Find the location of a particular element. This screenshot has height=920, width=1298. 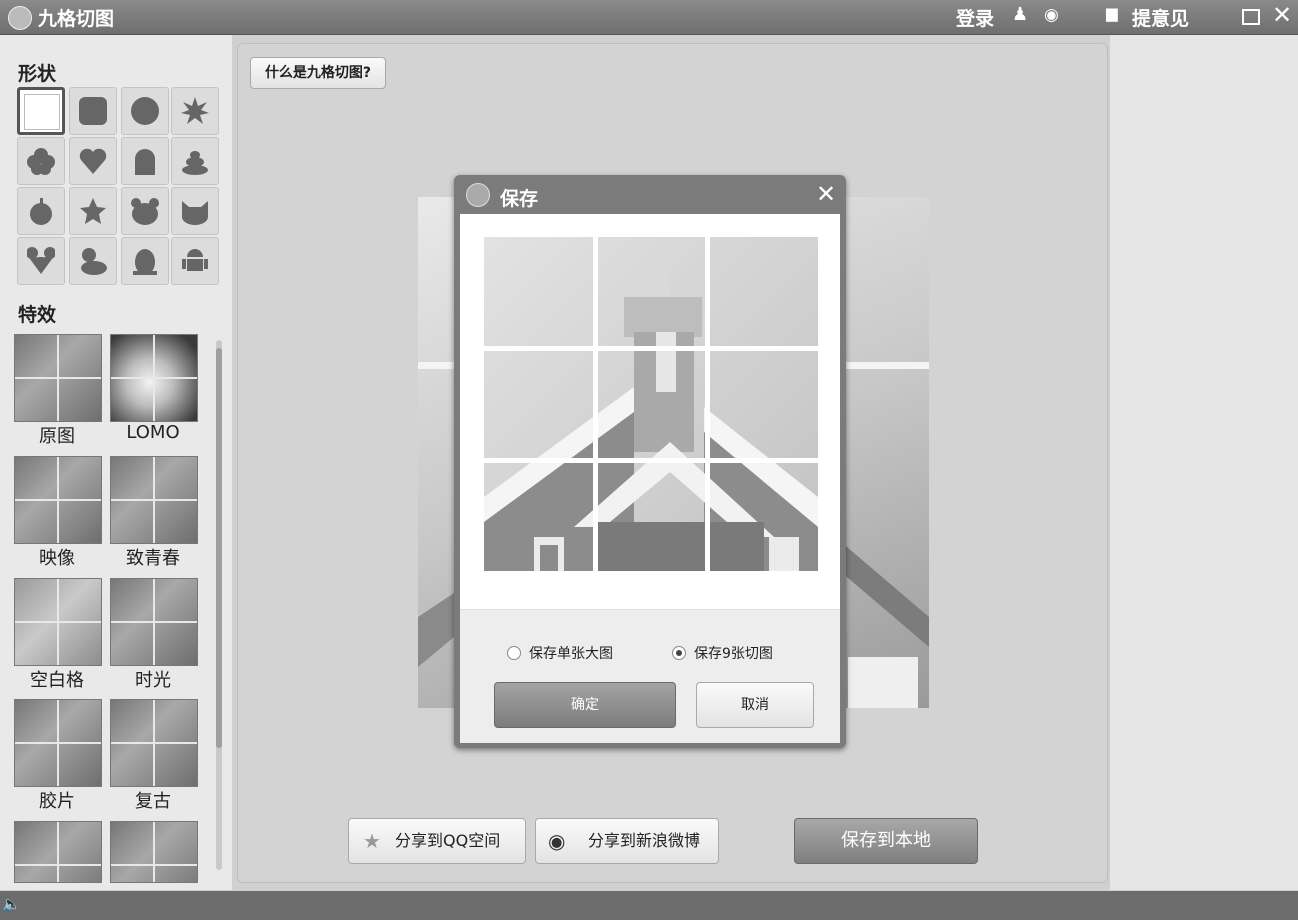

effects-scrollbar is located at coordinates (219, 605).